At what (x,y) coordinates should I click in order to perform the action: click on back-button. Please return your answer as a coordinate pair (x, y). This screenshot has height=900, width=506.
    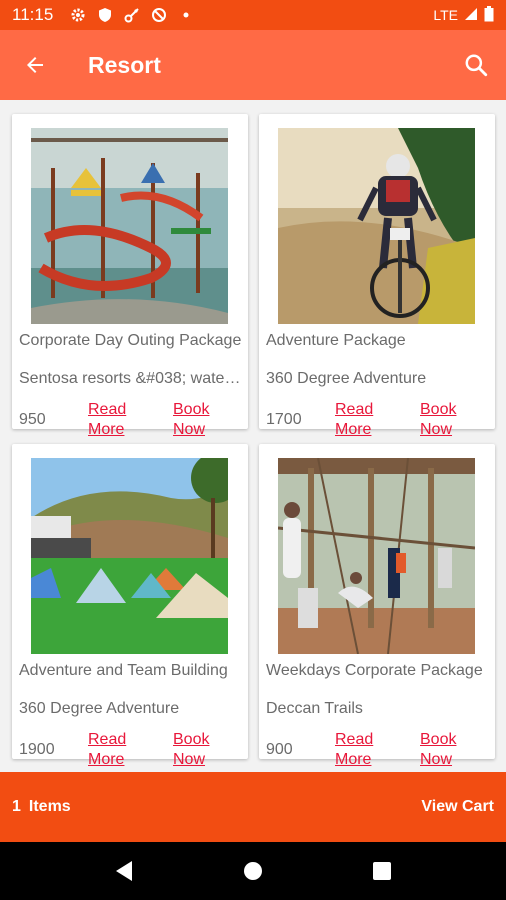
    Looking at the image, I should click on (35, 65).